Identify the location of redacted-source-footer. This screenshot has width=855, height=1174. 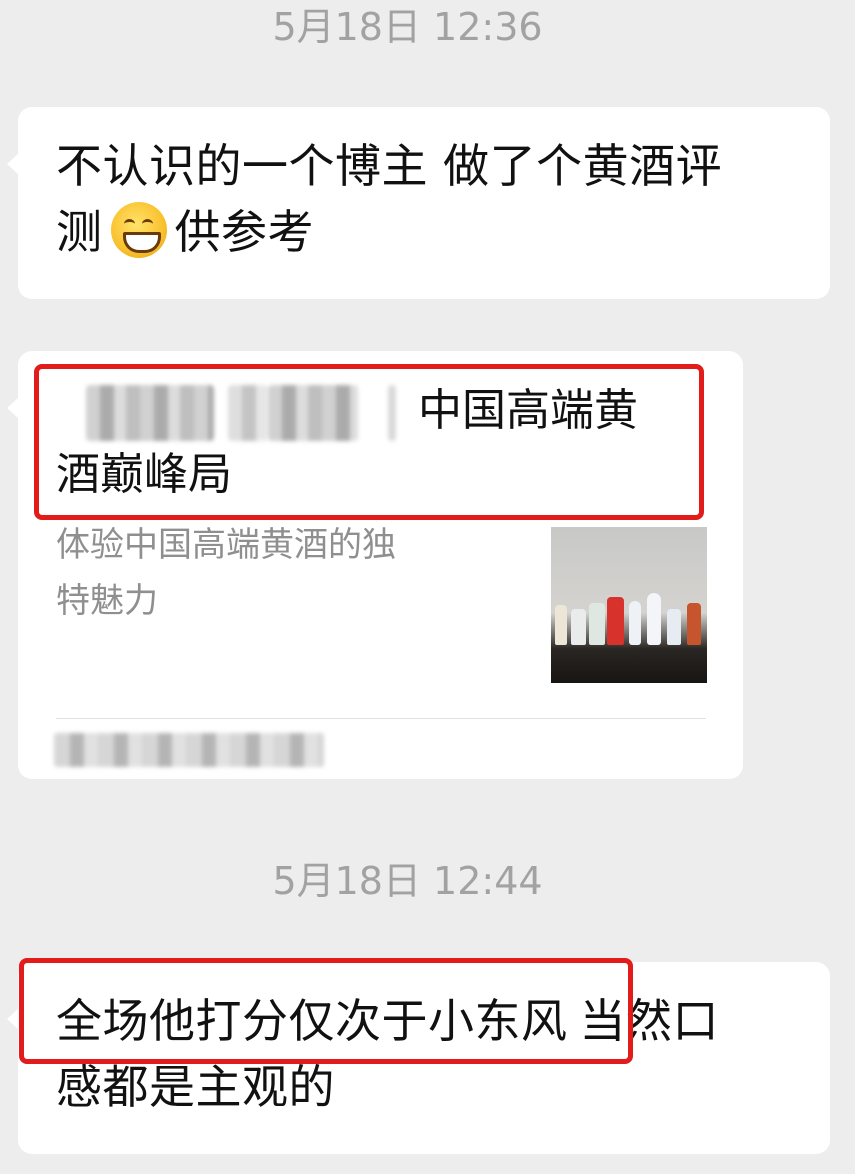
(189, 750).